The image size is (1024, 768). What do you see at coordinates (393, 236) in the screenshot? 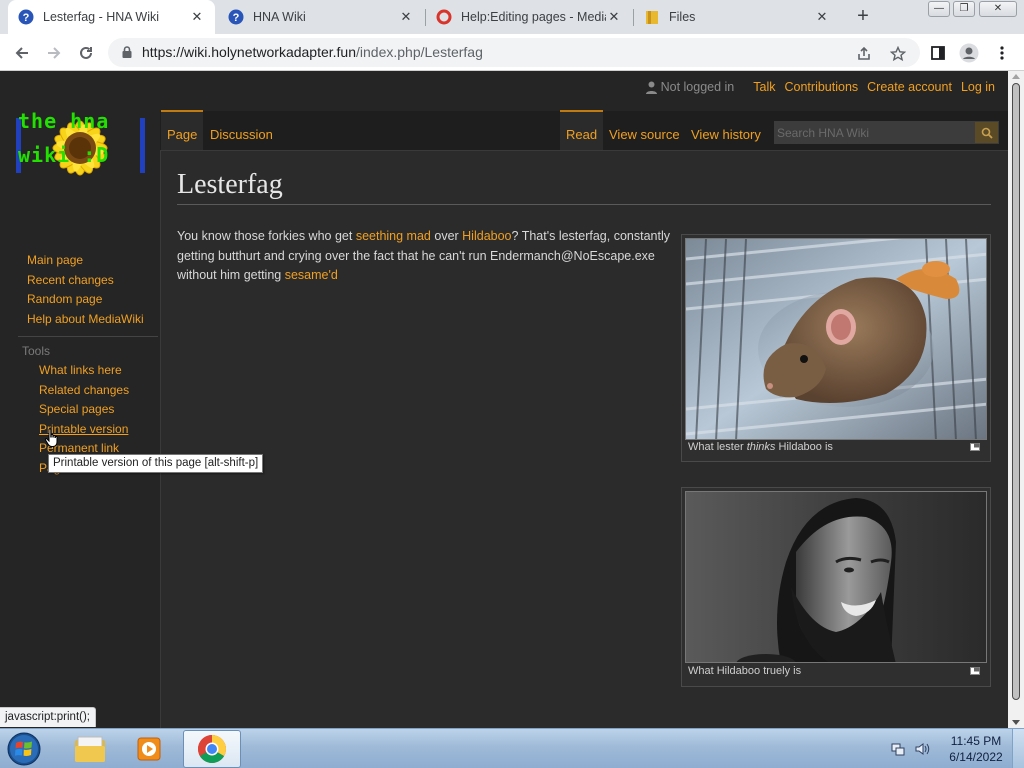
I see `seething-mad-link: seething mad` at bounding box center [393, 236].